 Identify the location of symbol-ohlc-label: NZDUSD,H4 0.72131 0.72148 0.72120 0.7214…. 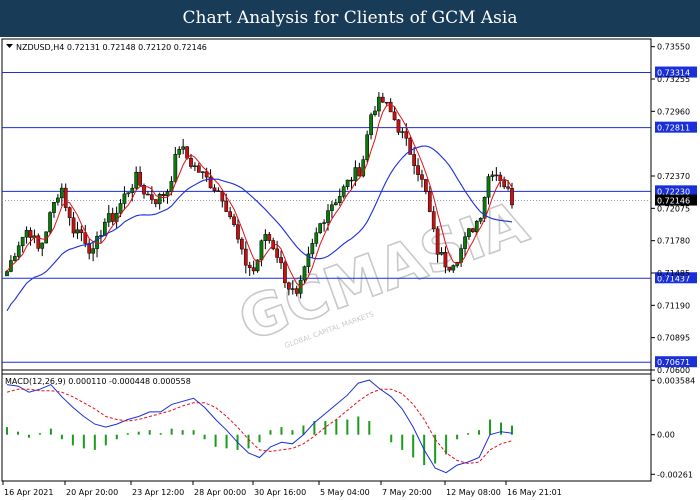
(111, 47).